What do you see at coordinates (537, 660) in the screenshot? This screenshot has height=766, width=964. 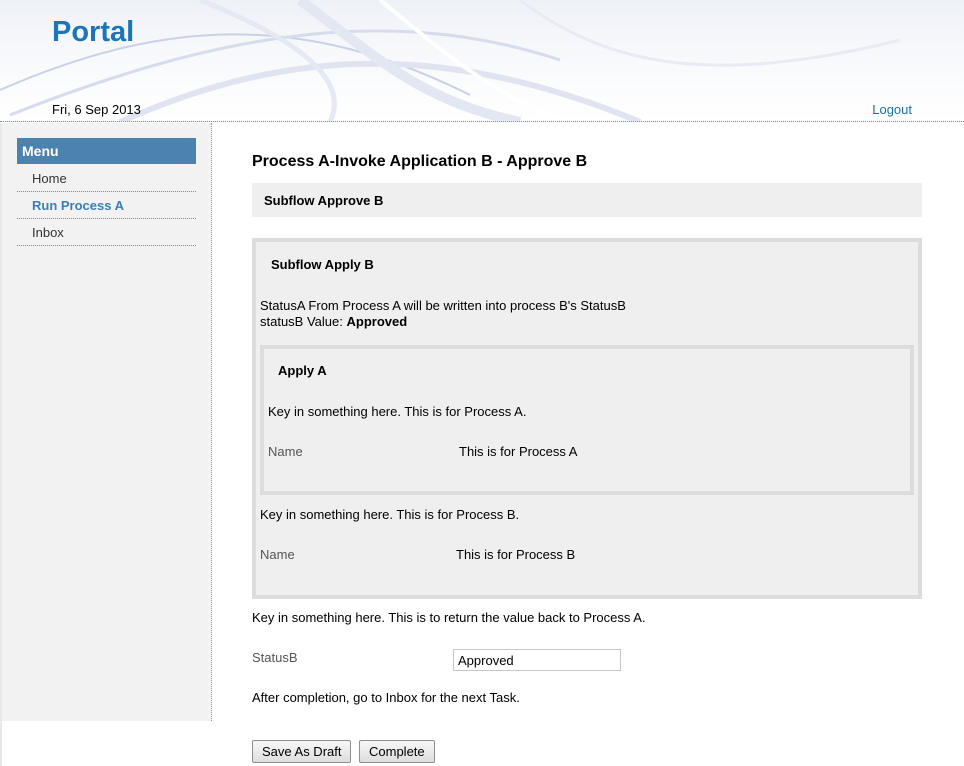 I see `statusb-input` at bounding box center [537, 660].